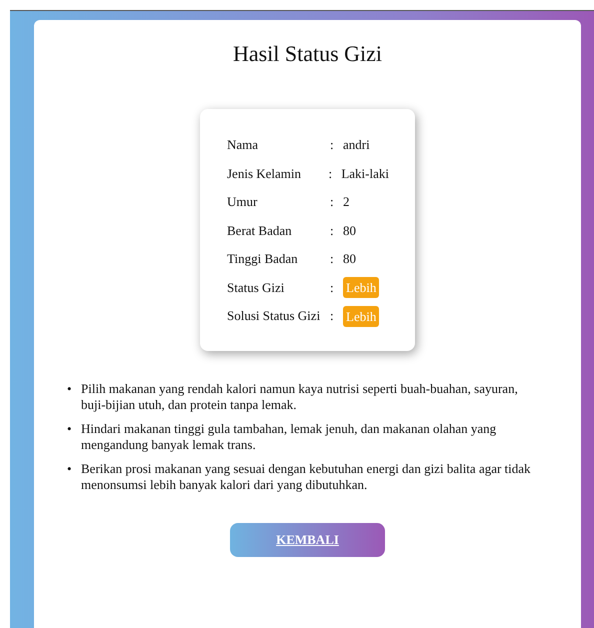 This screenshot has width=594, height=628. Describe the element at coordinates (242, 202) in the screenshot. I see `field-label: Umur` at that location.